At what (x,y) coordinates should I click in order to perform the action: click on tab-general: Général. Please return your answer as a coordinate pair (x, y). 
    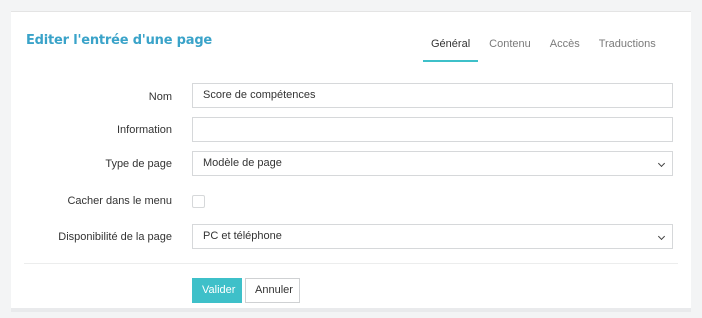
    Looking at the image, I should click on (450, 50).